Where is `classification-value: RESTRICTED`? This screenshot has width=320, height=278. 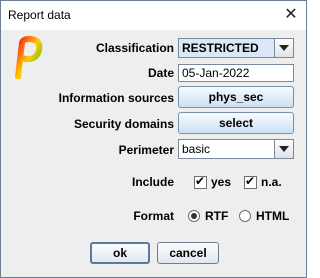 classification-value: RESTRICTED is located at coordinates (220, 48).